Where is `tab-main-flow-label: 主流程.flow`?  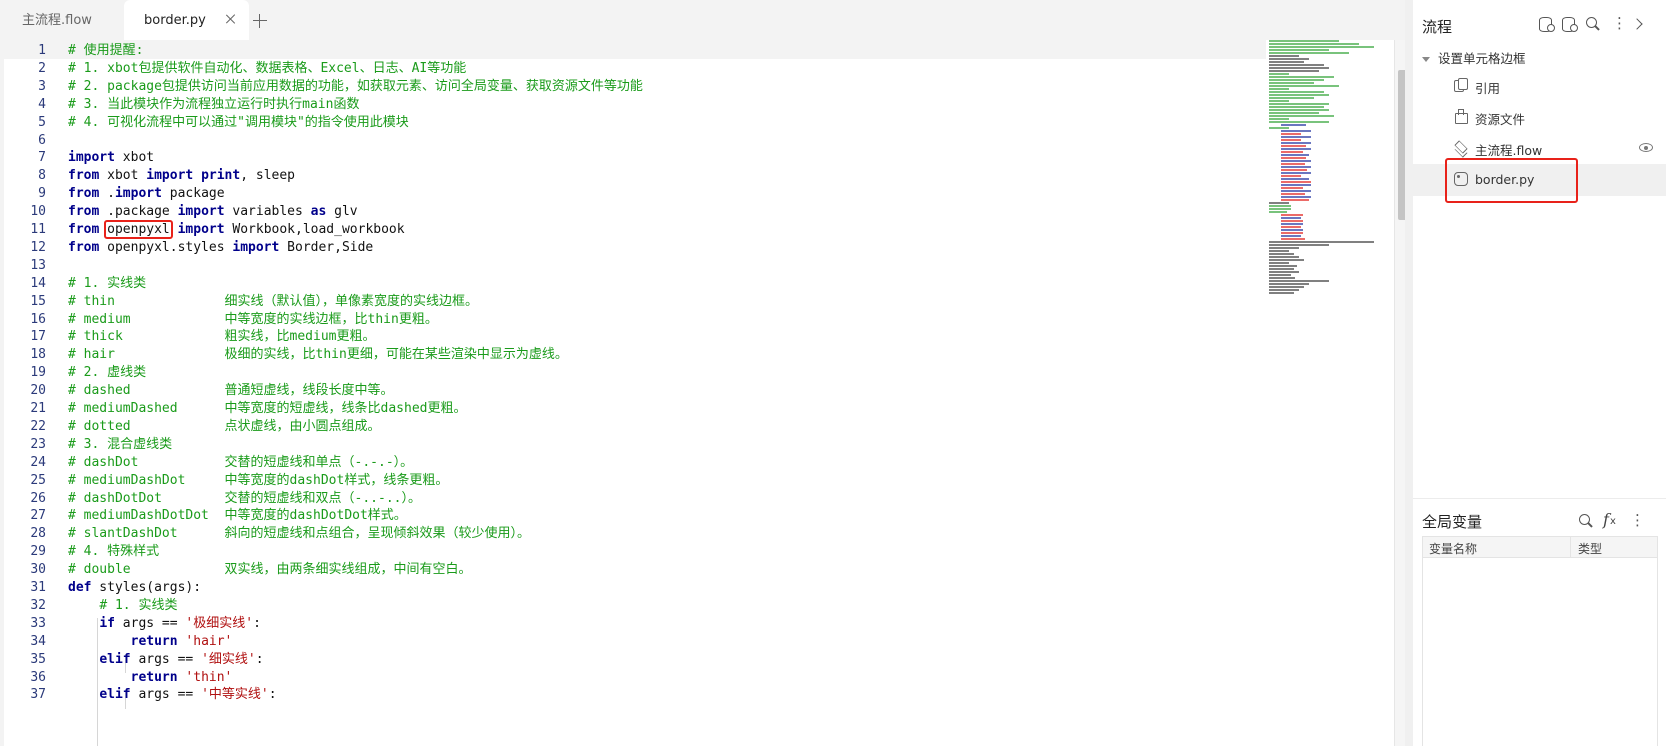
tab-main-flow-label: 主流程.flow is located at coordinates (57, 20).